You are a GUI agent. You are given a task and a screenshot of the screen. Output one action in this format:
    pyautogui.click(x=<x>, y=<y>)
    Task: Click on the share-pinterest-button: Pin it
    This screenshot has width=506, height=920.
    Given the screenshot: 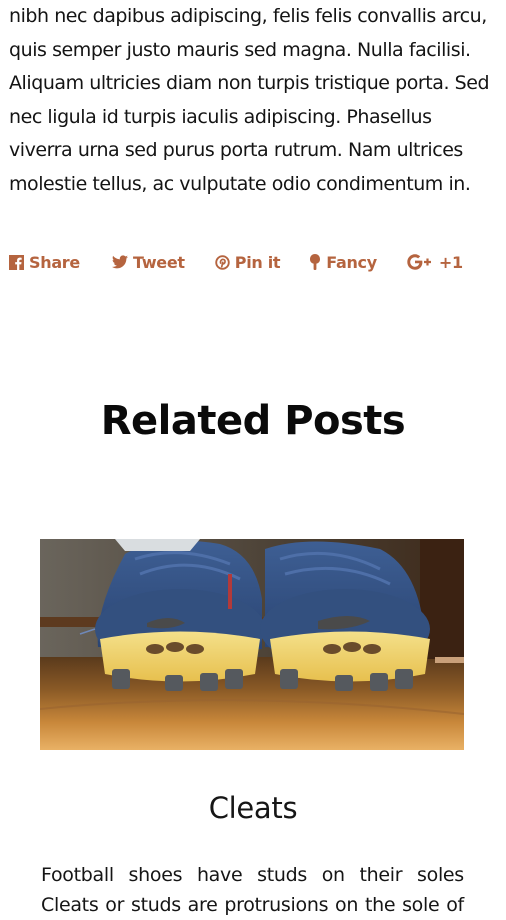 What is the action you would take?
    pyautogui.click(x=248, y=262)
    